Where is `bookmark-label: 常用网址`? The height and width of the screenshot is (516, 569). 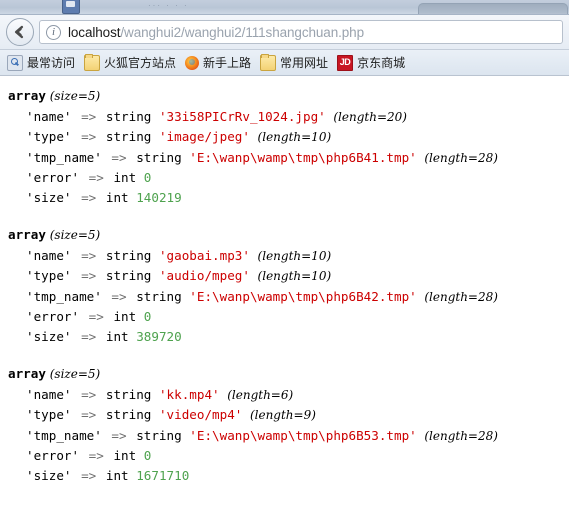
bookmark-label: 常用网址 is located at coordinates (304, 63).